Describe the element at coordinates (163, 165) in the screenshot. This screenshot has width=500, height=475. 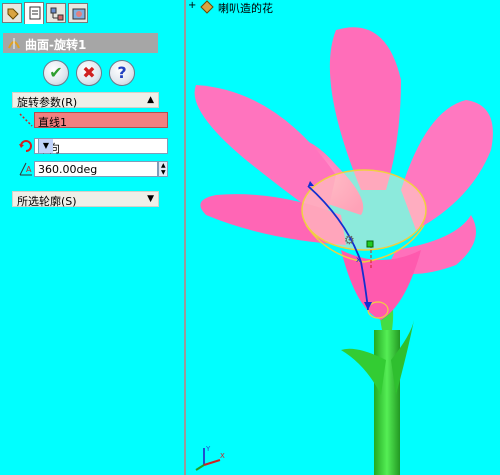
I see `spin-up-icon: ▲` at that location.